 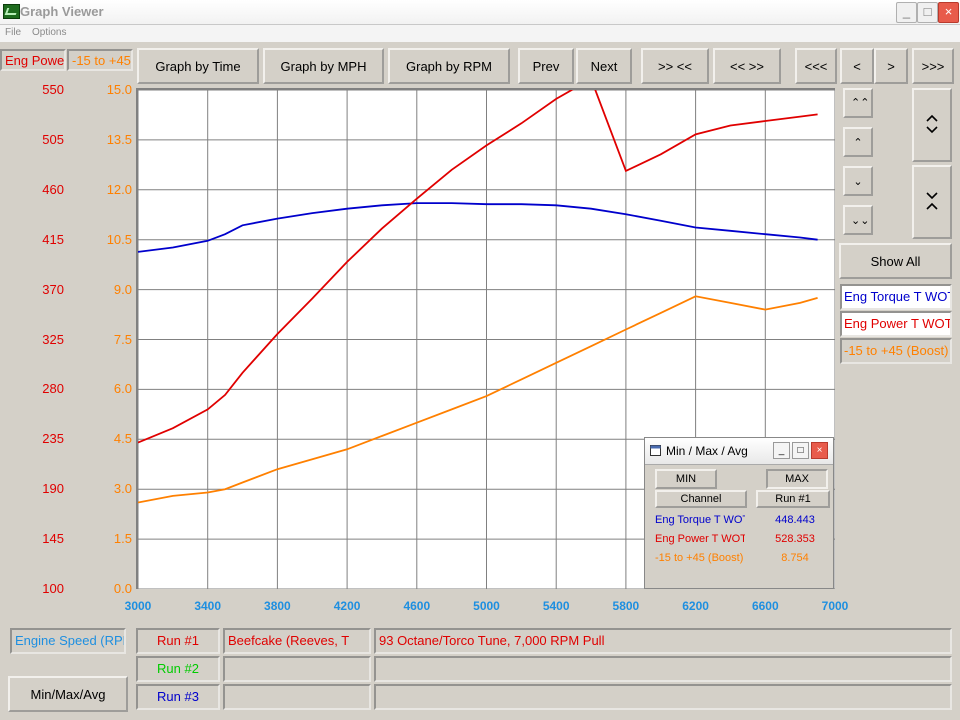 What do you see at coordinates (119, 239) in the screenshot?
I see `boost-axis-tick-label: 10.5` at bounding box center [119, 239].